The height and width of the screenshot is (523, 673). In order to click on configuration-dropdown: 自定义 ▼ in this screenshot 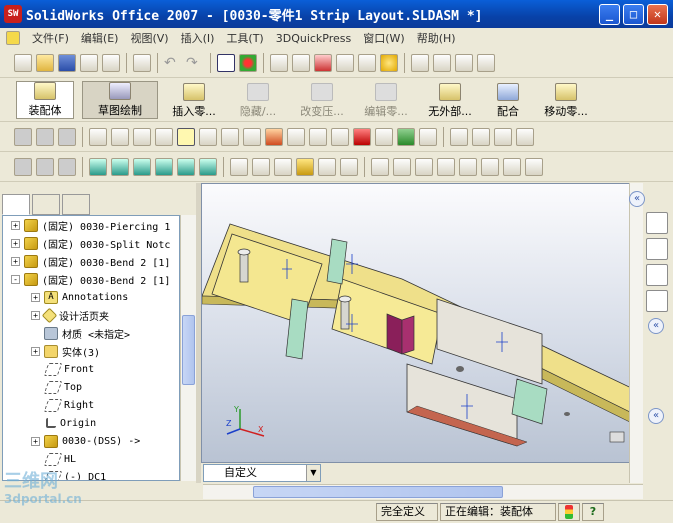, I will do `click(262, 473)`.